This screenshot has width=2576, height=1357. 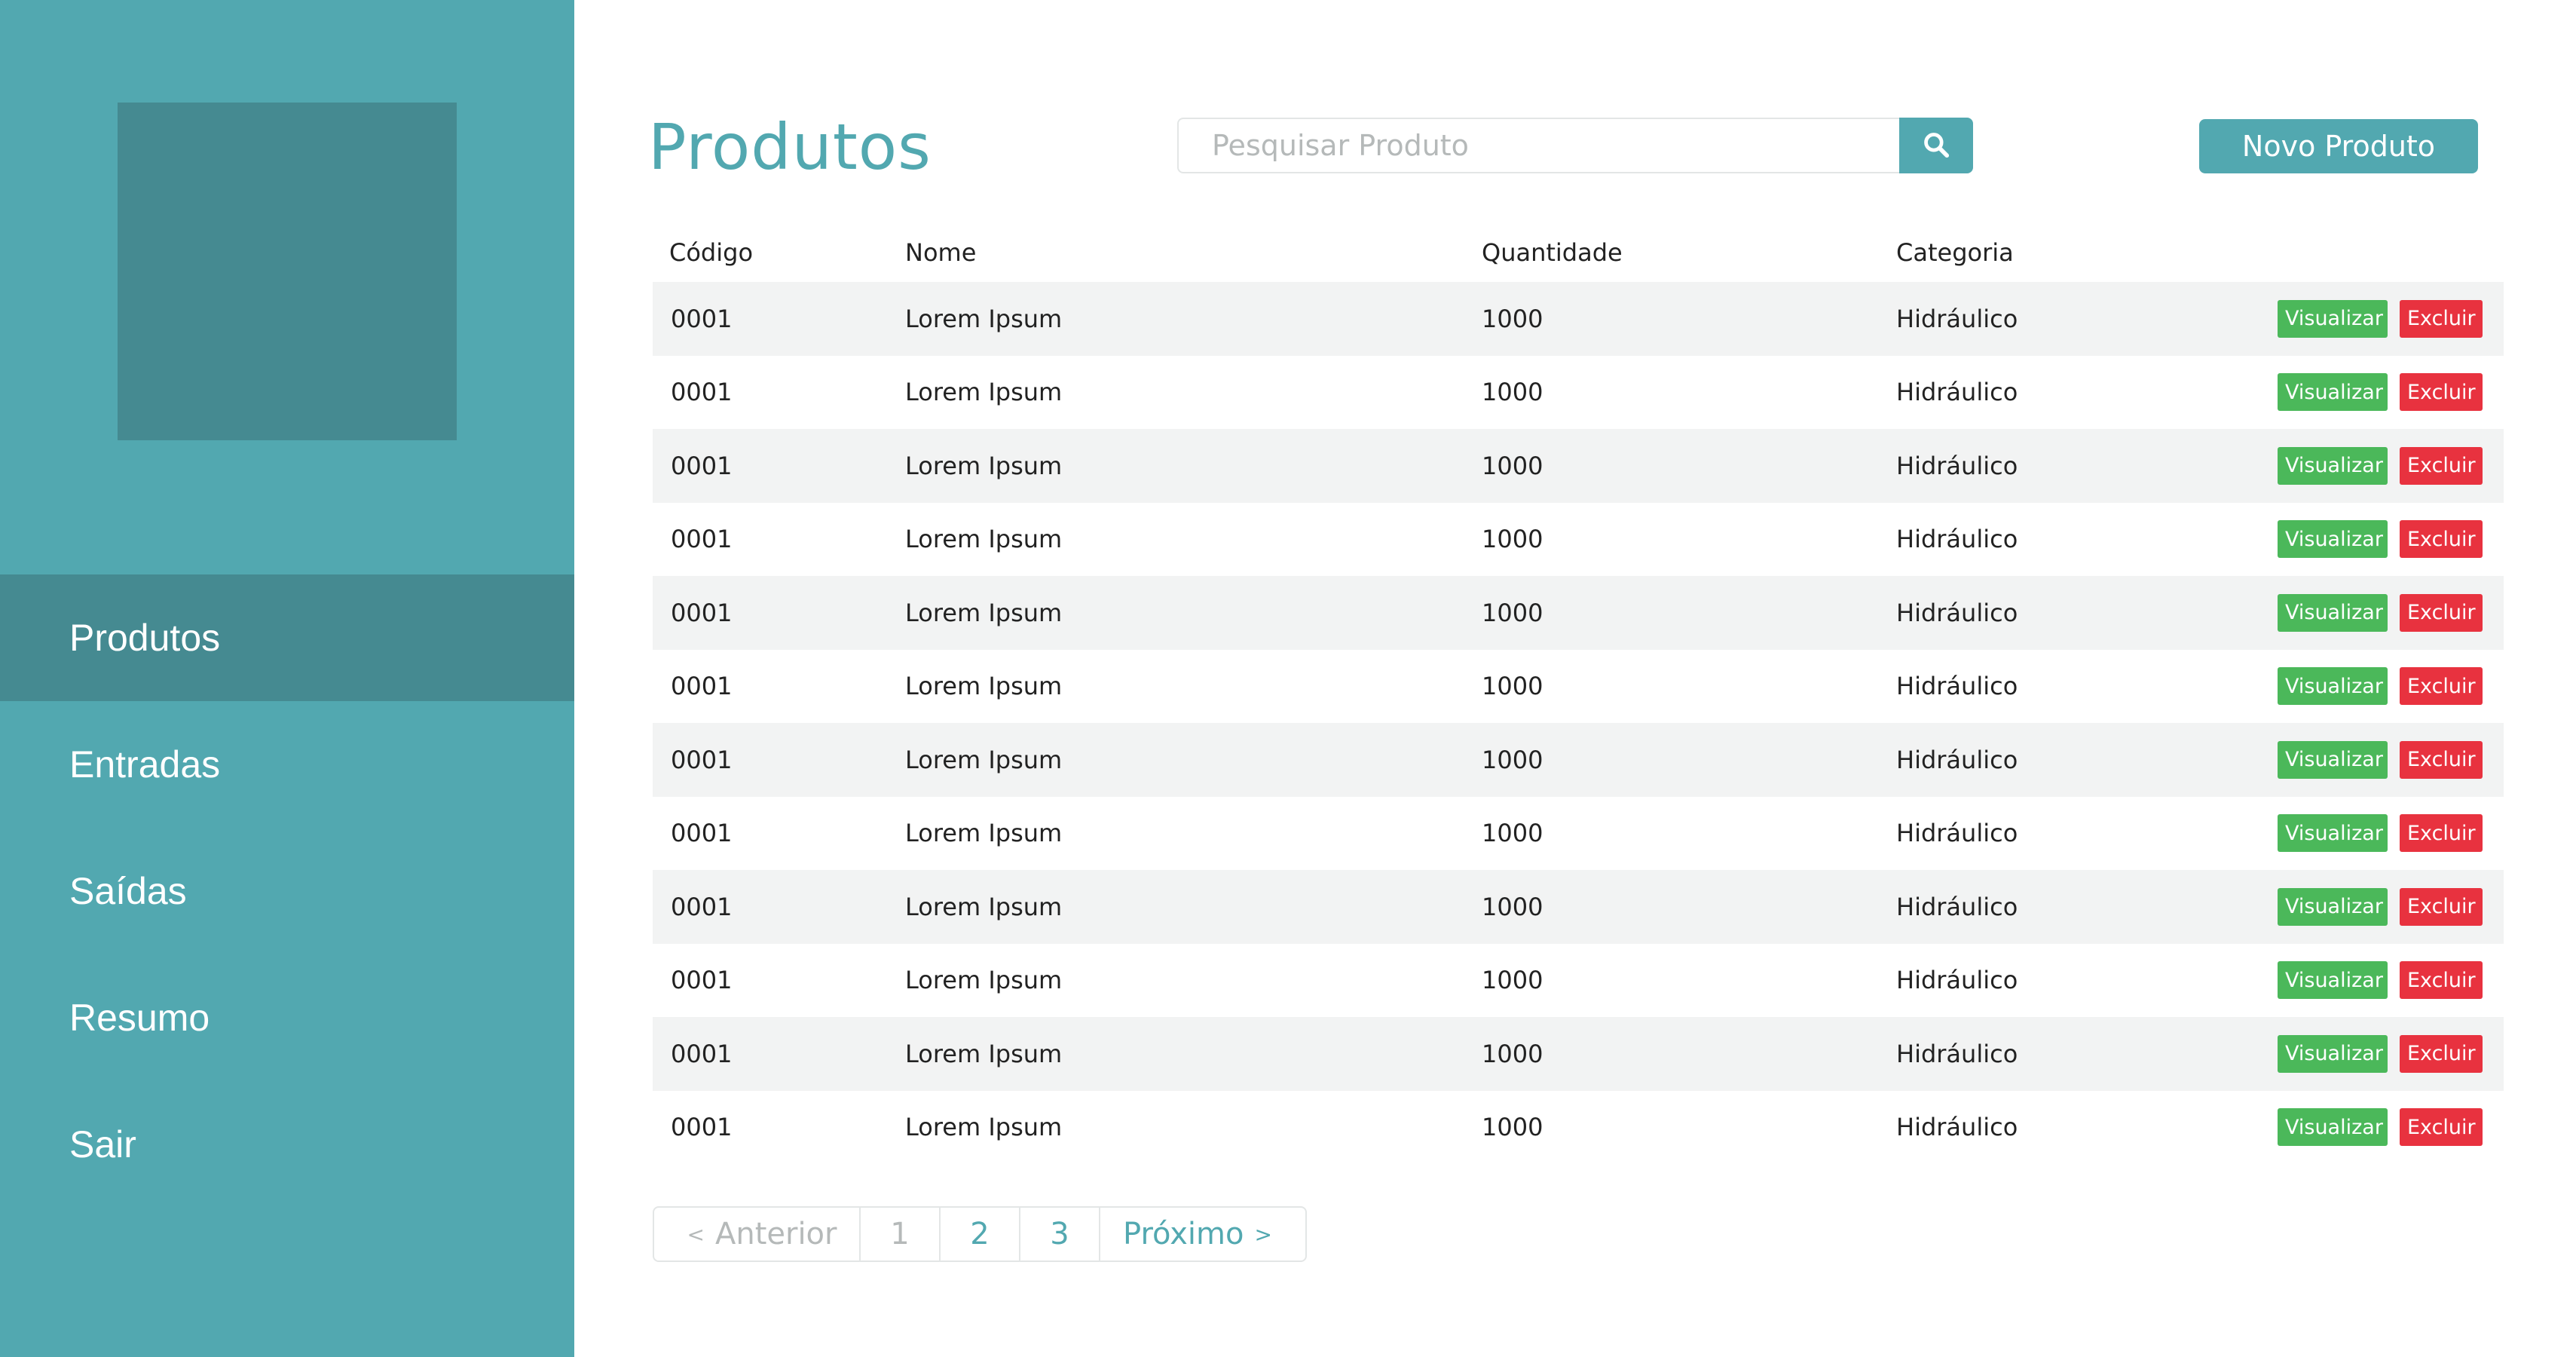 I want to click on pagination-page-3: 3, so click(x=1060, y=1234).